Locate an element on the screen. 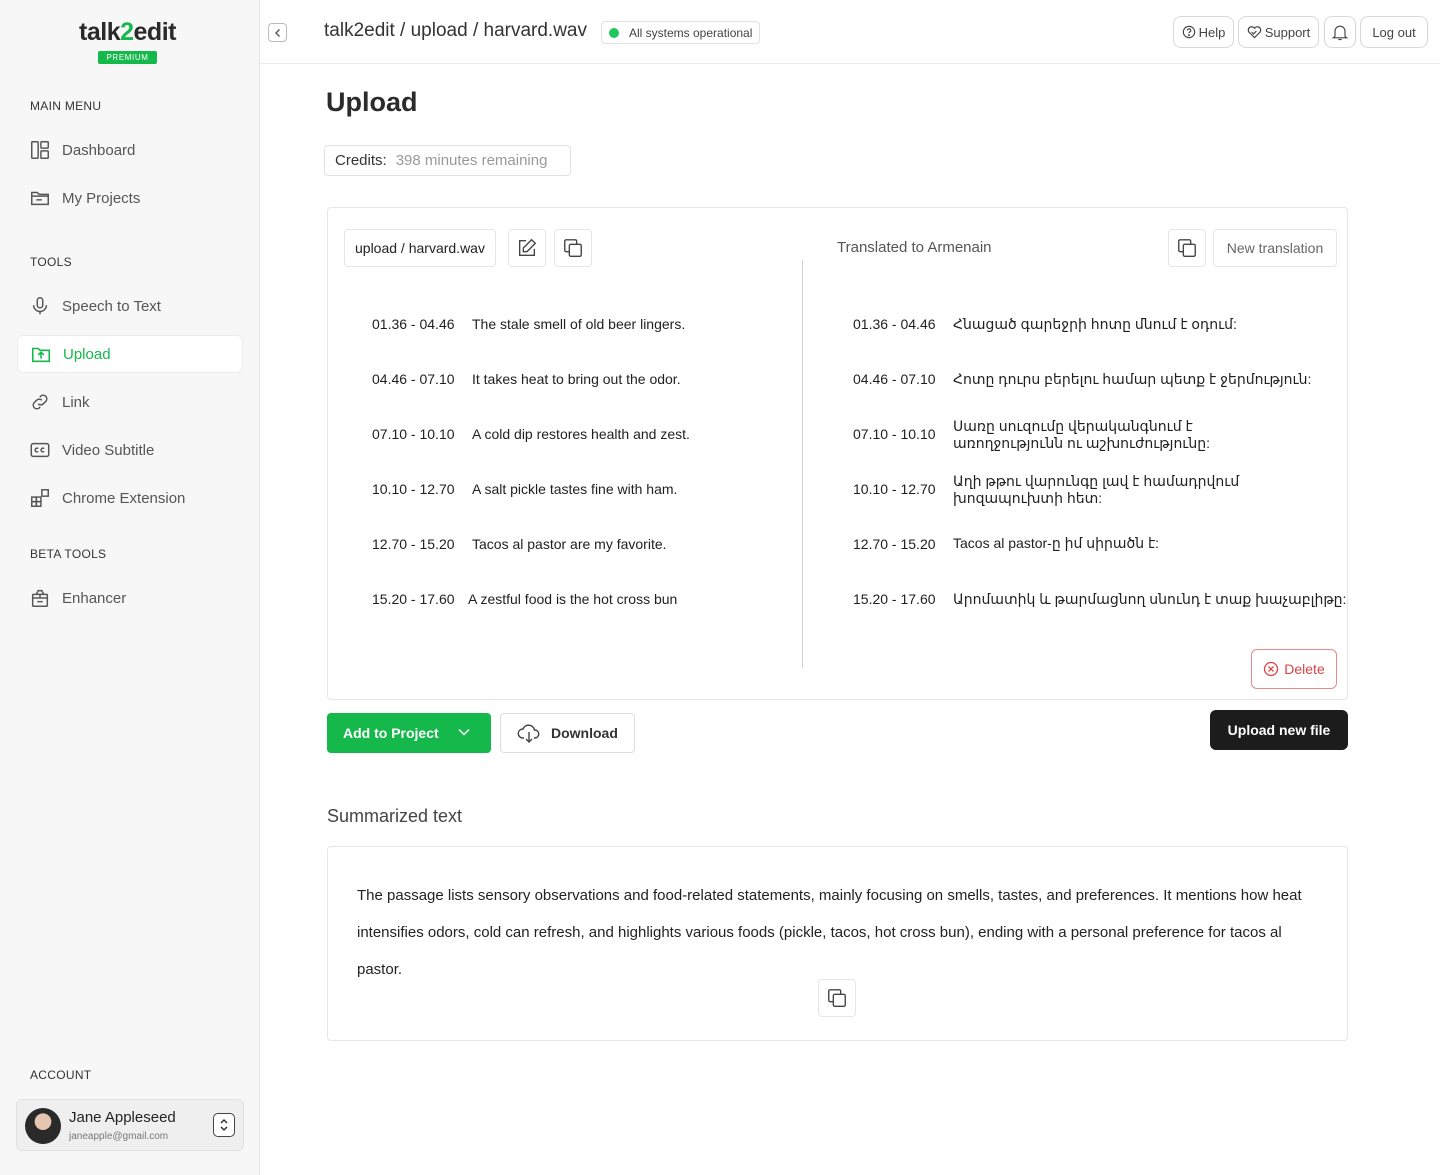 The height and width of the screenshot is (1175, 1440). edit-button is located at coordinates (527, 248).